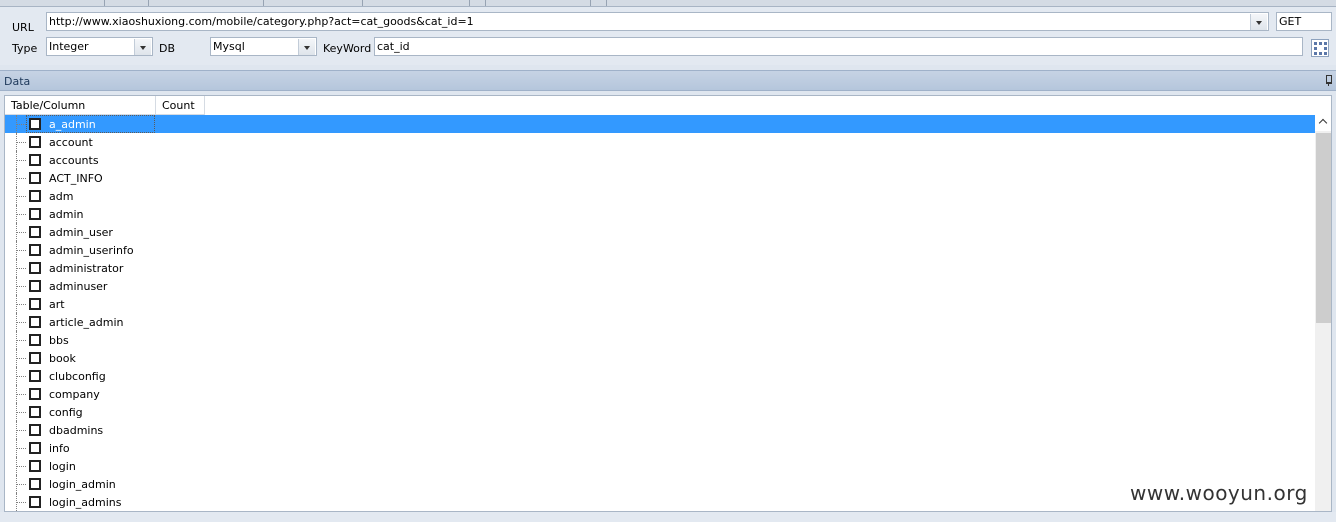  I want to click on tree-row: config, so click(660, 412).